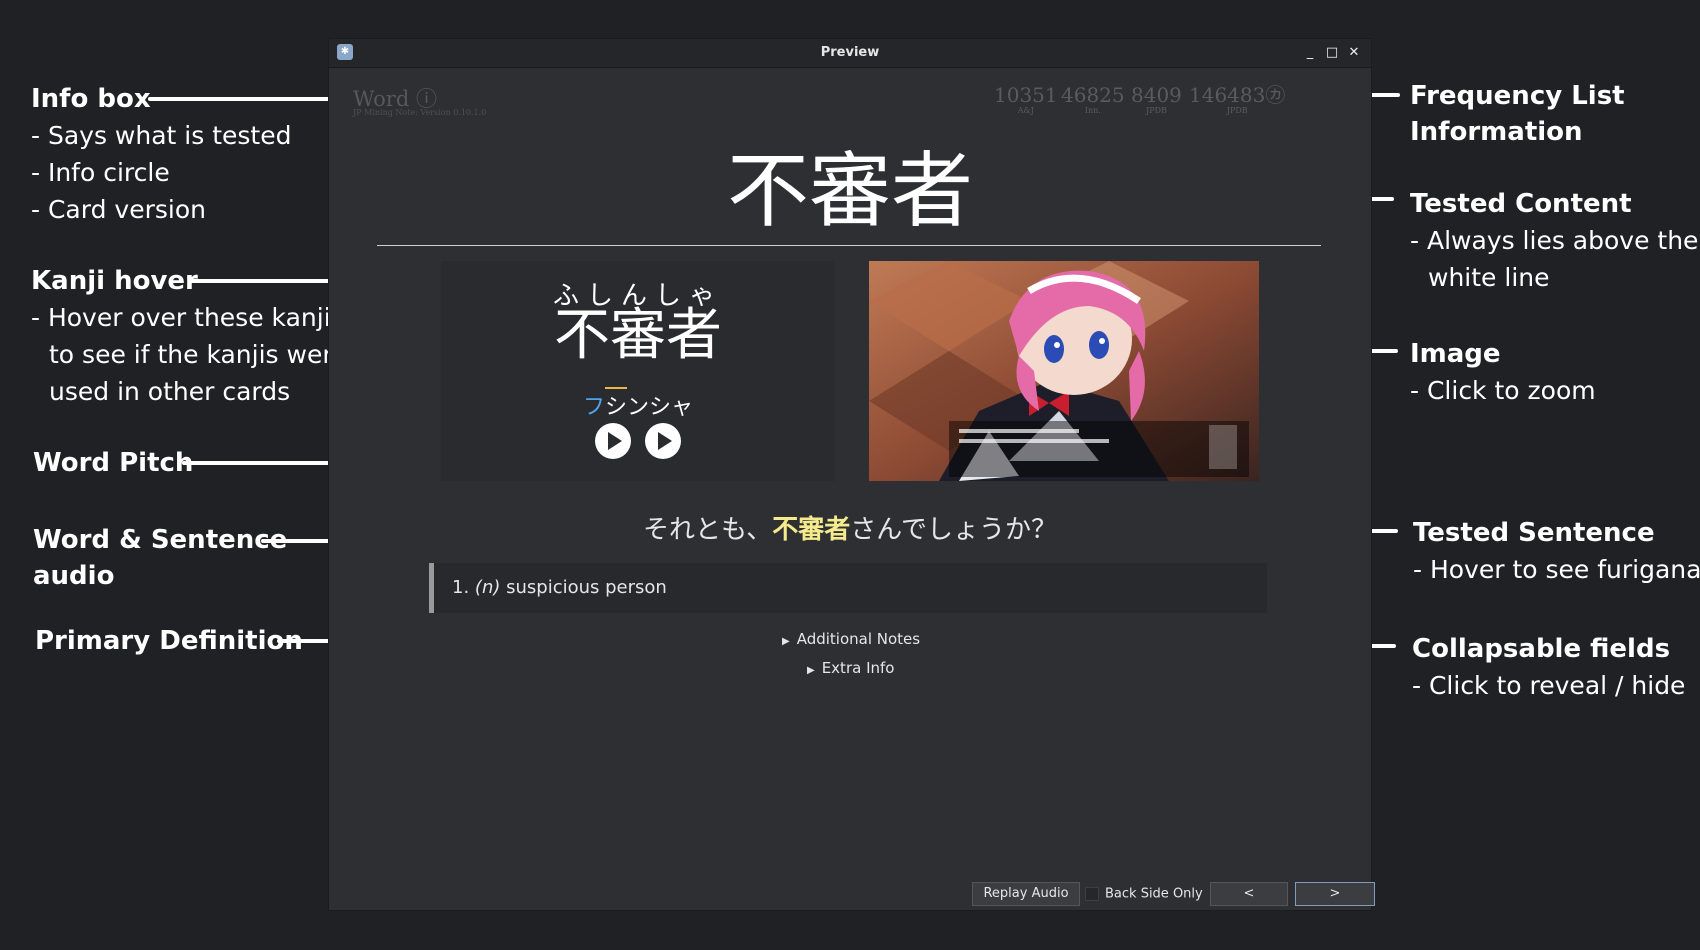 Image resolution: width=1700 pixels, height=950 pixels. Describe the element at coordinates (1503, 390) in the screenshot. I see `annotation-line: - Click to zoom` at that location.